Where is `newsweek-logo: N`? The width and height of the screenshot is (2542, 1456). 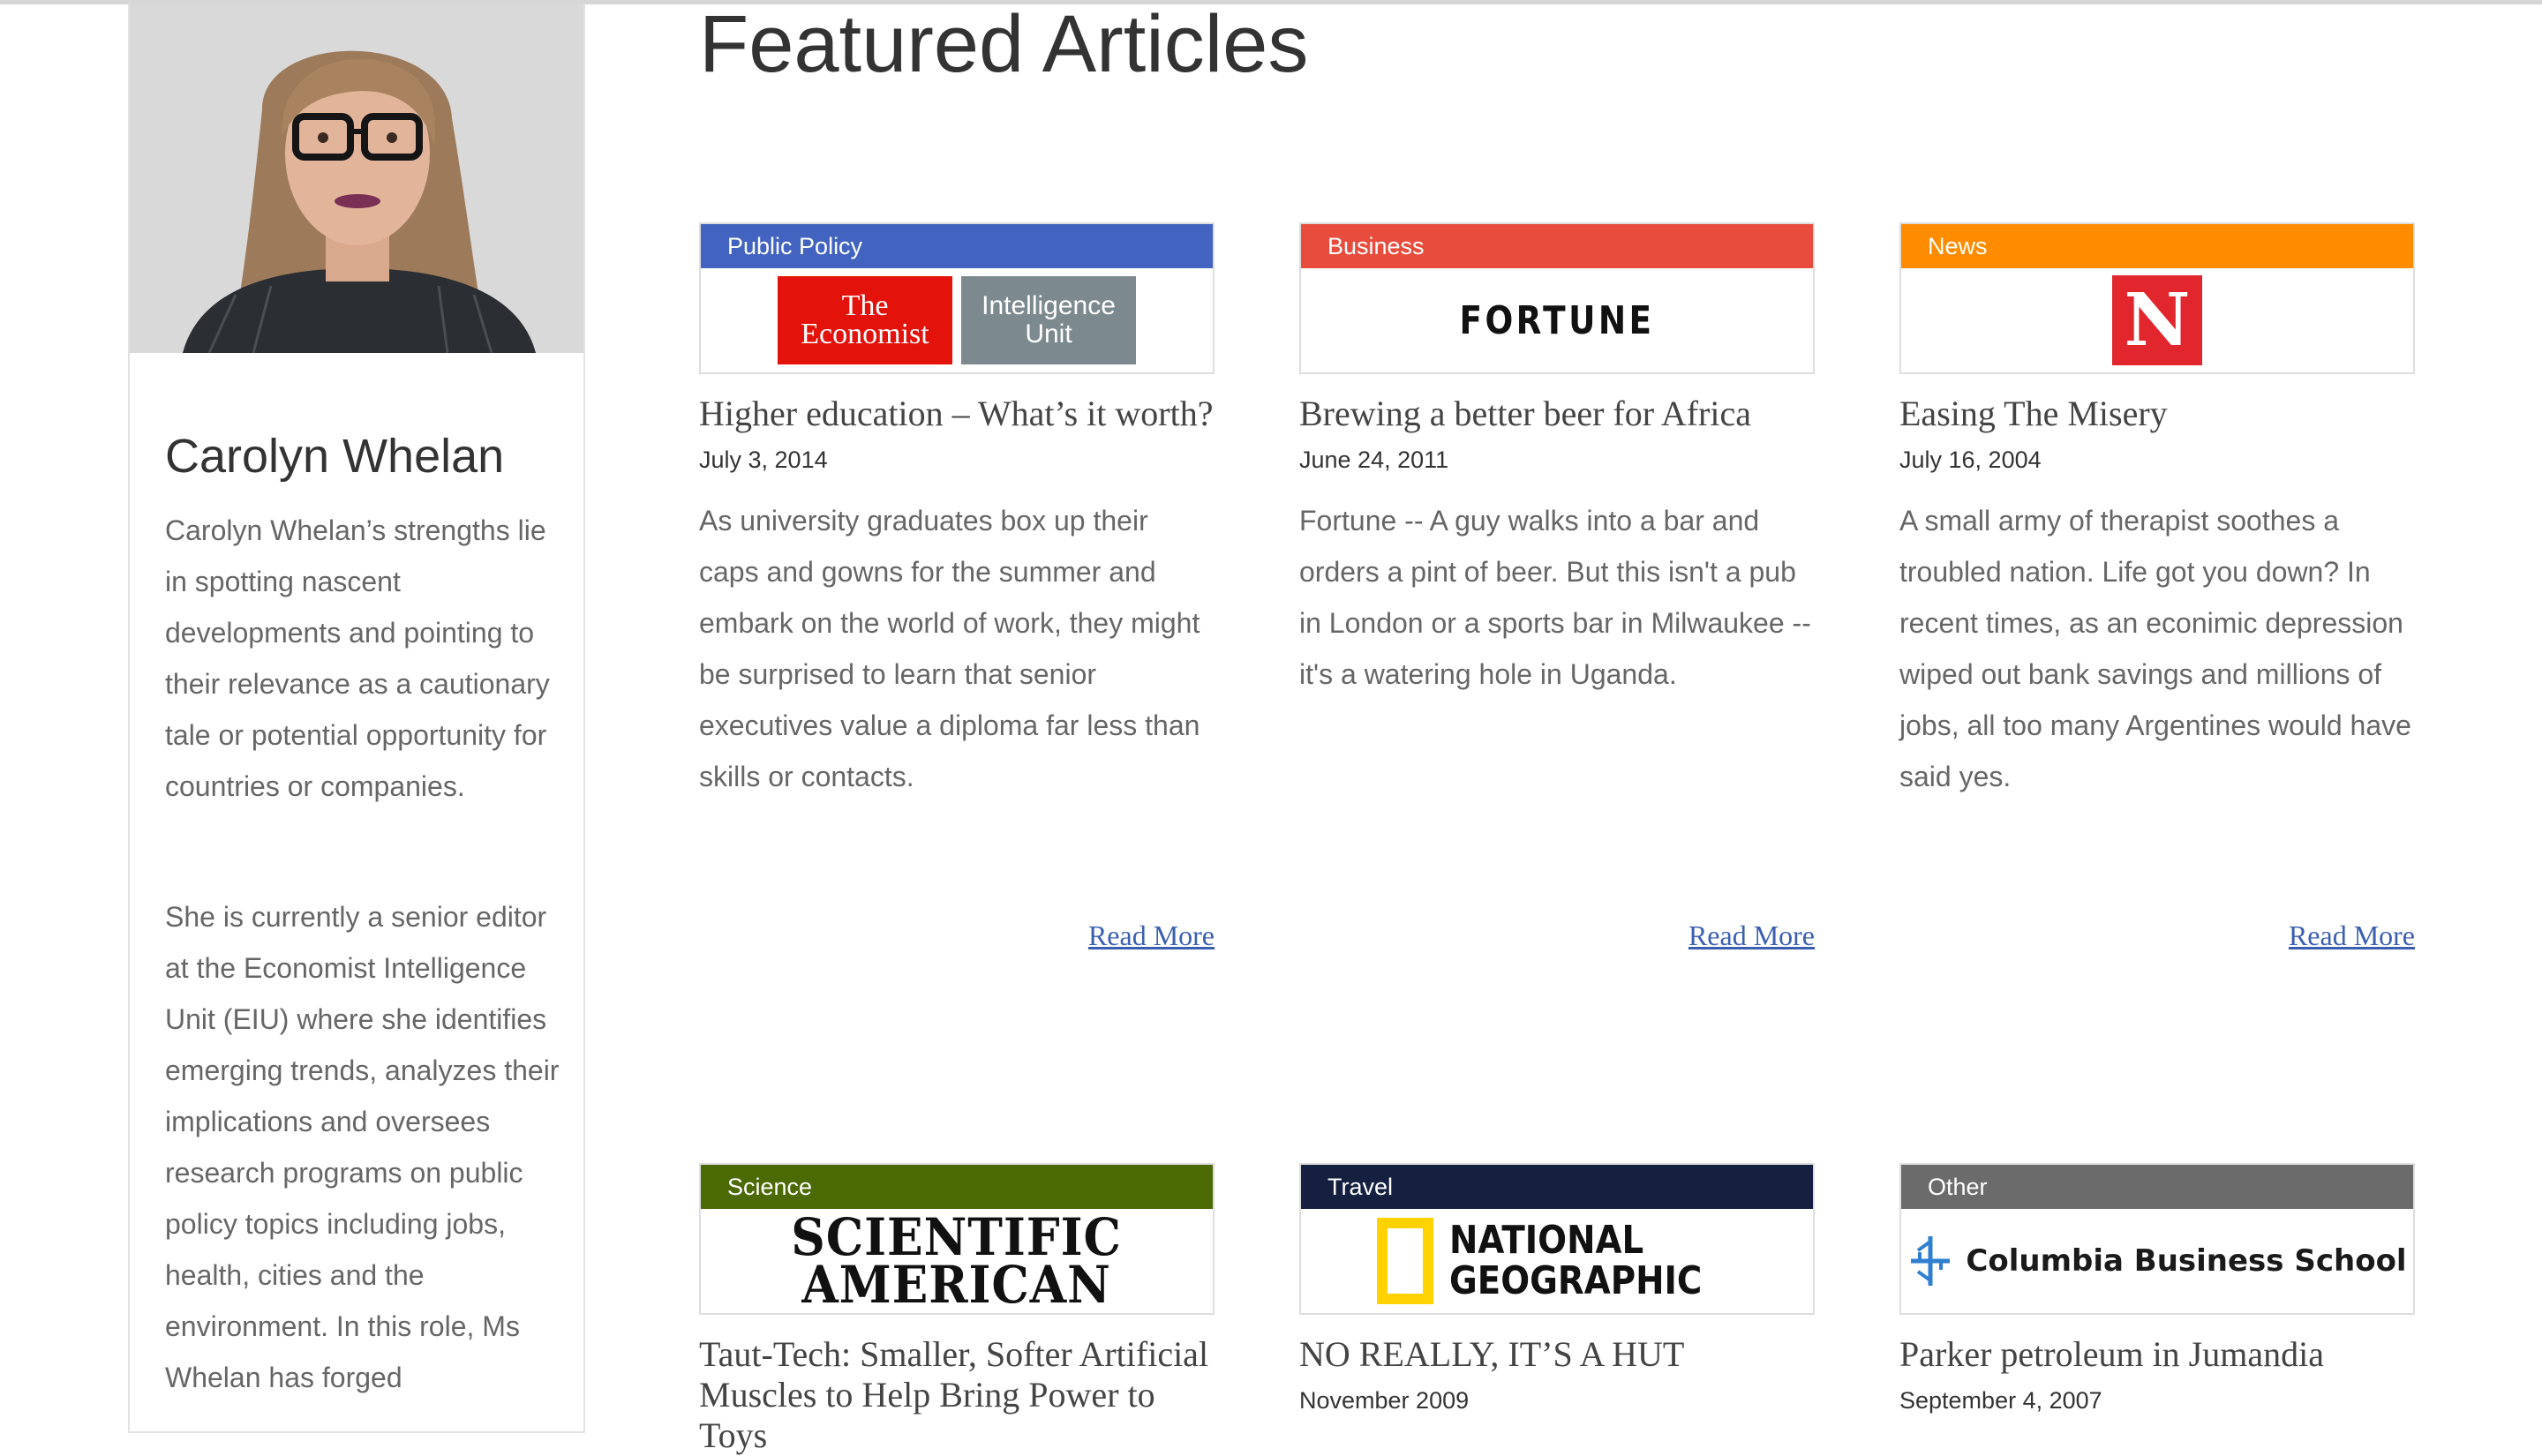 newsweek-logo: N is located at coordinates (2157, 320).